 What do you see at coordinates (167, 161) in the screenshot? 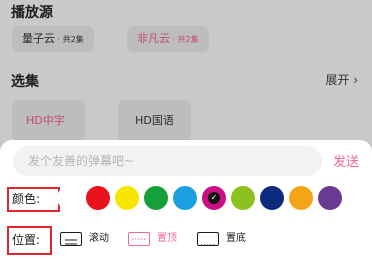
I see `danmaku-input: 发个友善的弹幕吧~` at bounding box center [167, 161].